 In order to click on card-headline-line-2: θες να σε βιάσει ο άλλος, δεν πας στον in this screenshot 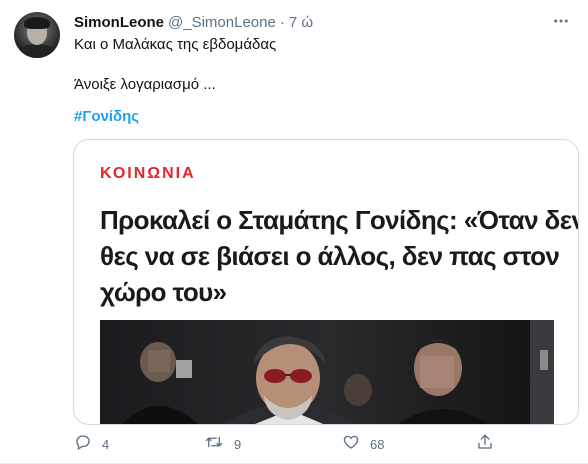, I will do `click(330, 256)`.